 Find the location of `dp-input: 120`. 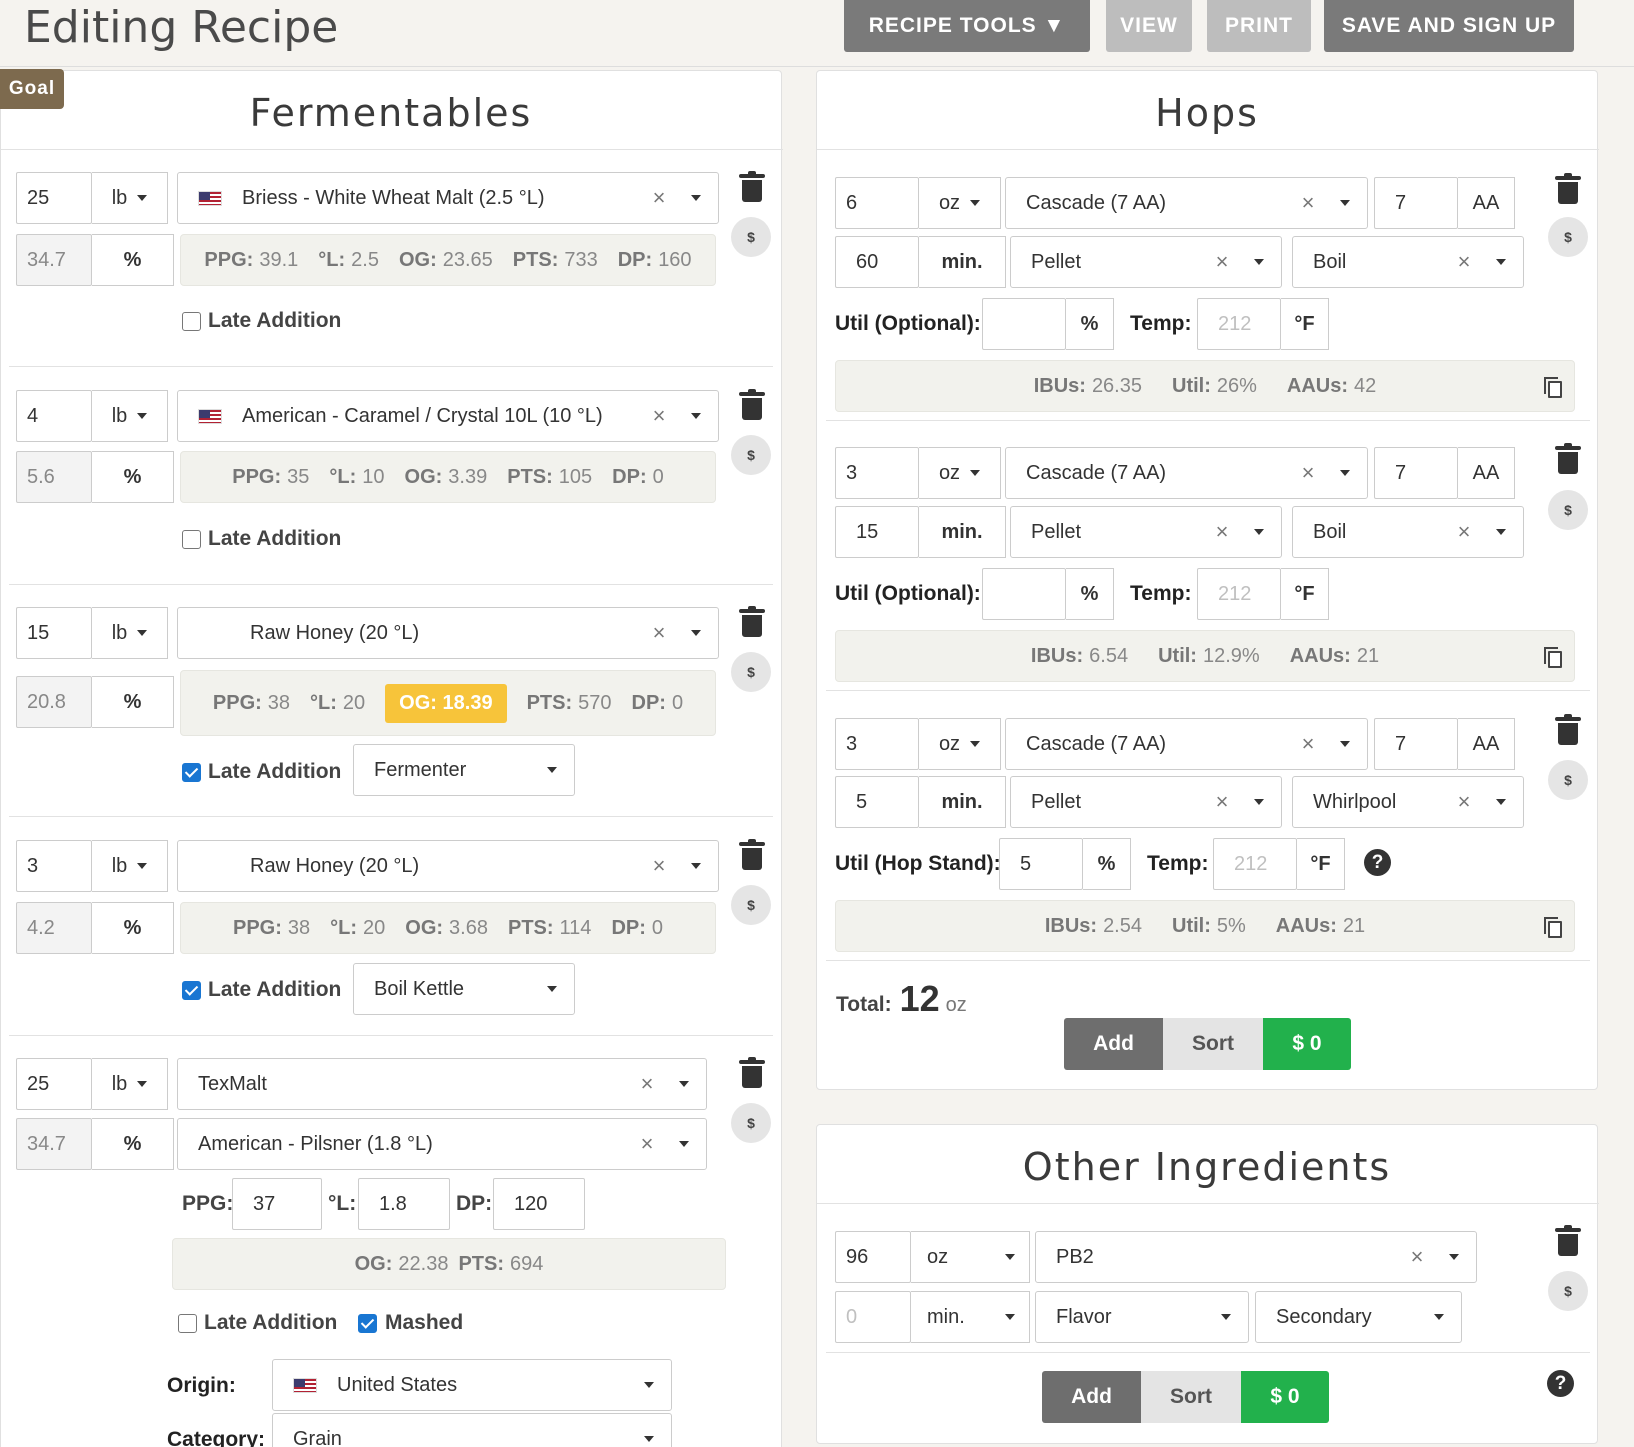

dp-input: 120 is located at coordinates (539, 1204).